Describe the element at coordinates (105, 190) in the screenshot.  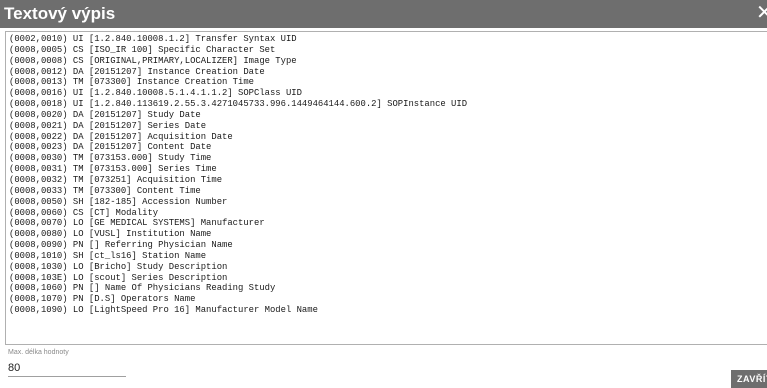
I see `dump-line: (0008,0033) TM [073300] Content Time` at that location.